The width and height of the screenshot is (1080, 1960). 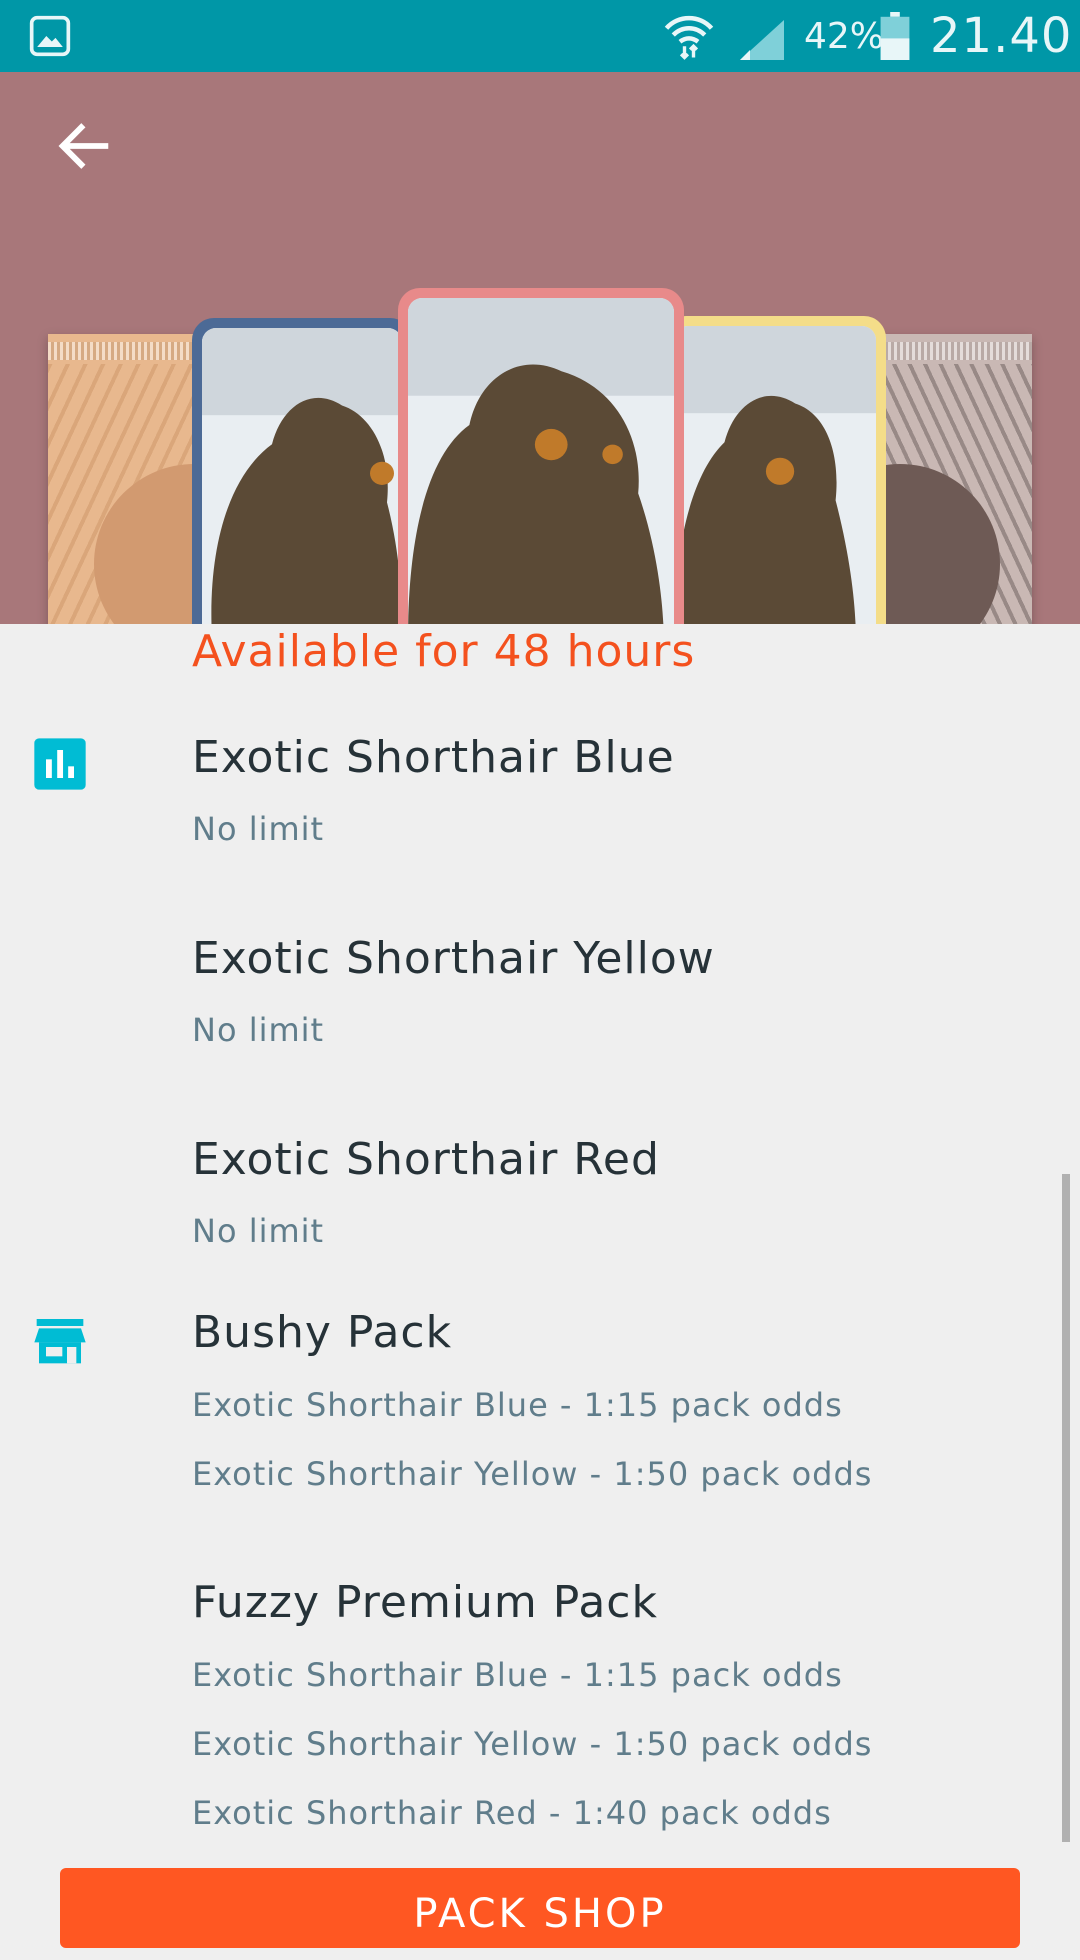 I want to click on pack-shop-button: PACK SHOP, so click(x=540, y=1908).